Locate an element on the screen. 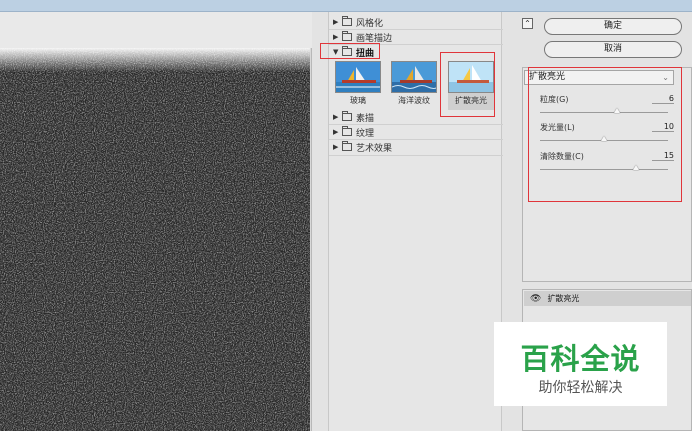  ocean-ripple-thumbnail-image is located at coordinates (414, 77).